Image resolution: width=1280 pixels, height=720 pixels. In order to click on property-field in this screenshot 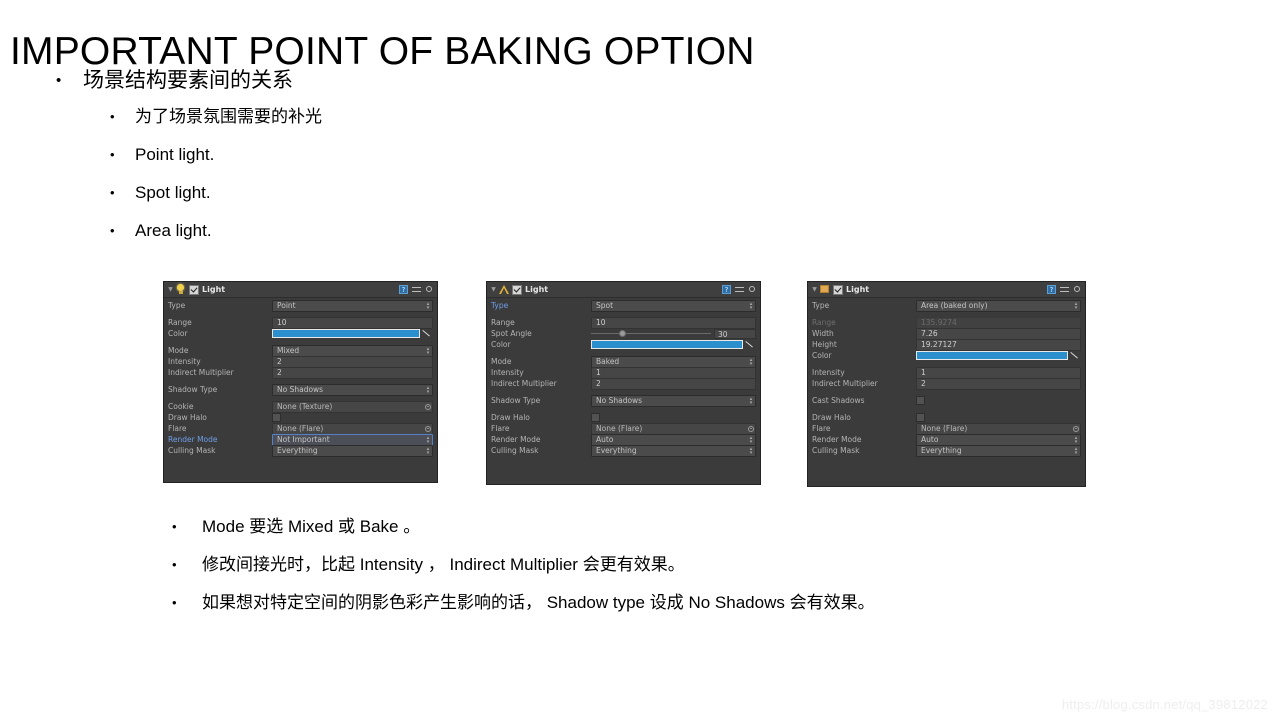, I will do `click(998, 418)`.